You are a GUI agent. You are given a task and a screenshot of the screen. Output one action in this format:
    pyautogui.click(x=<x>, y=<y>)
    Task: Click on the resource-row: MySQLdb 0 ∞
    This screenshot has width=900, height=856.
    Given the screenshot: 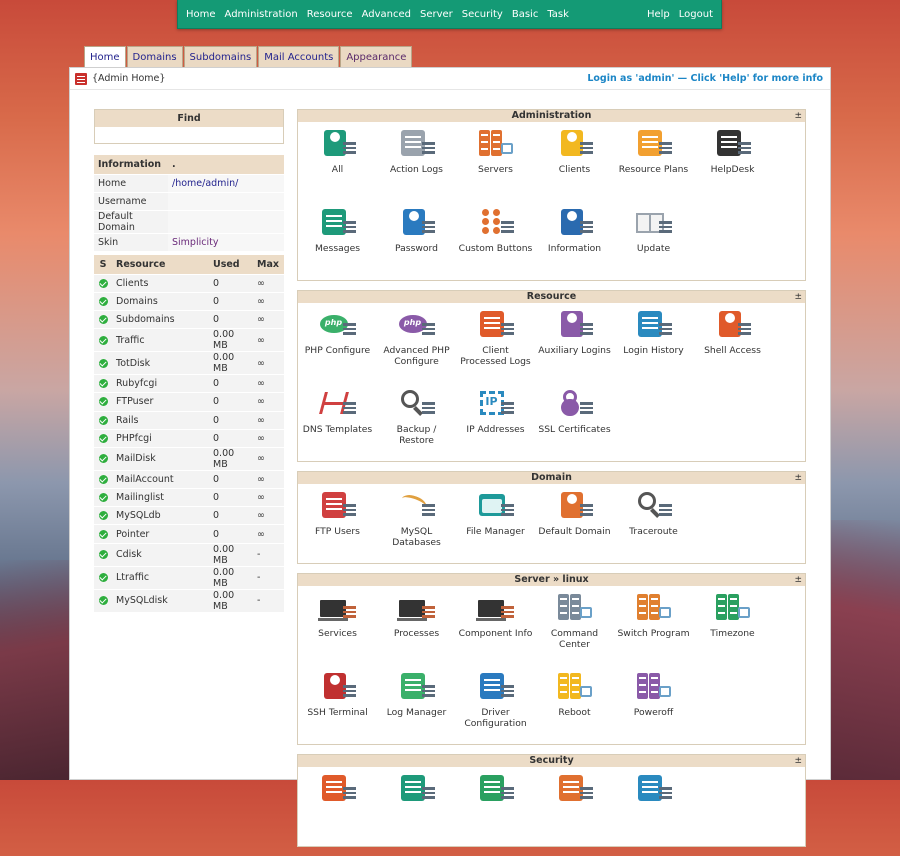 What is the action you would take?
    pyautogui.click(x=189, y=516)
    